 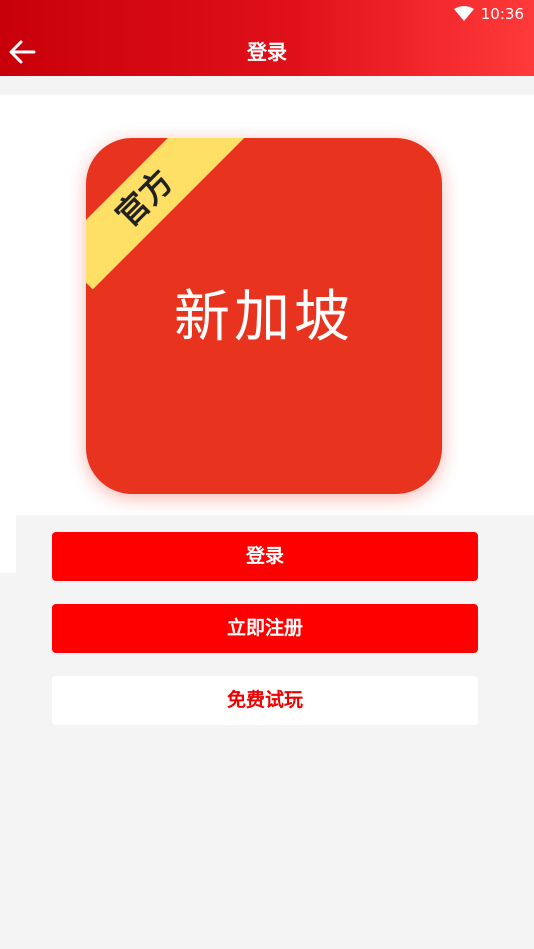 What do you see at coordinates (267, 14) in the screenshot?
I see `status-bar: 10:36` at bounding box center [267, 14].